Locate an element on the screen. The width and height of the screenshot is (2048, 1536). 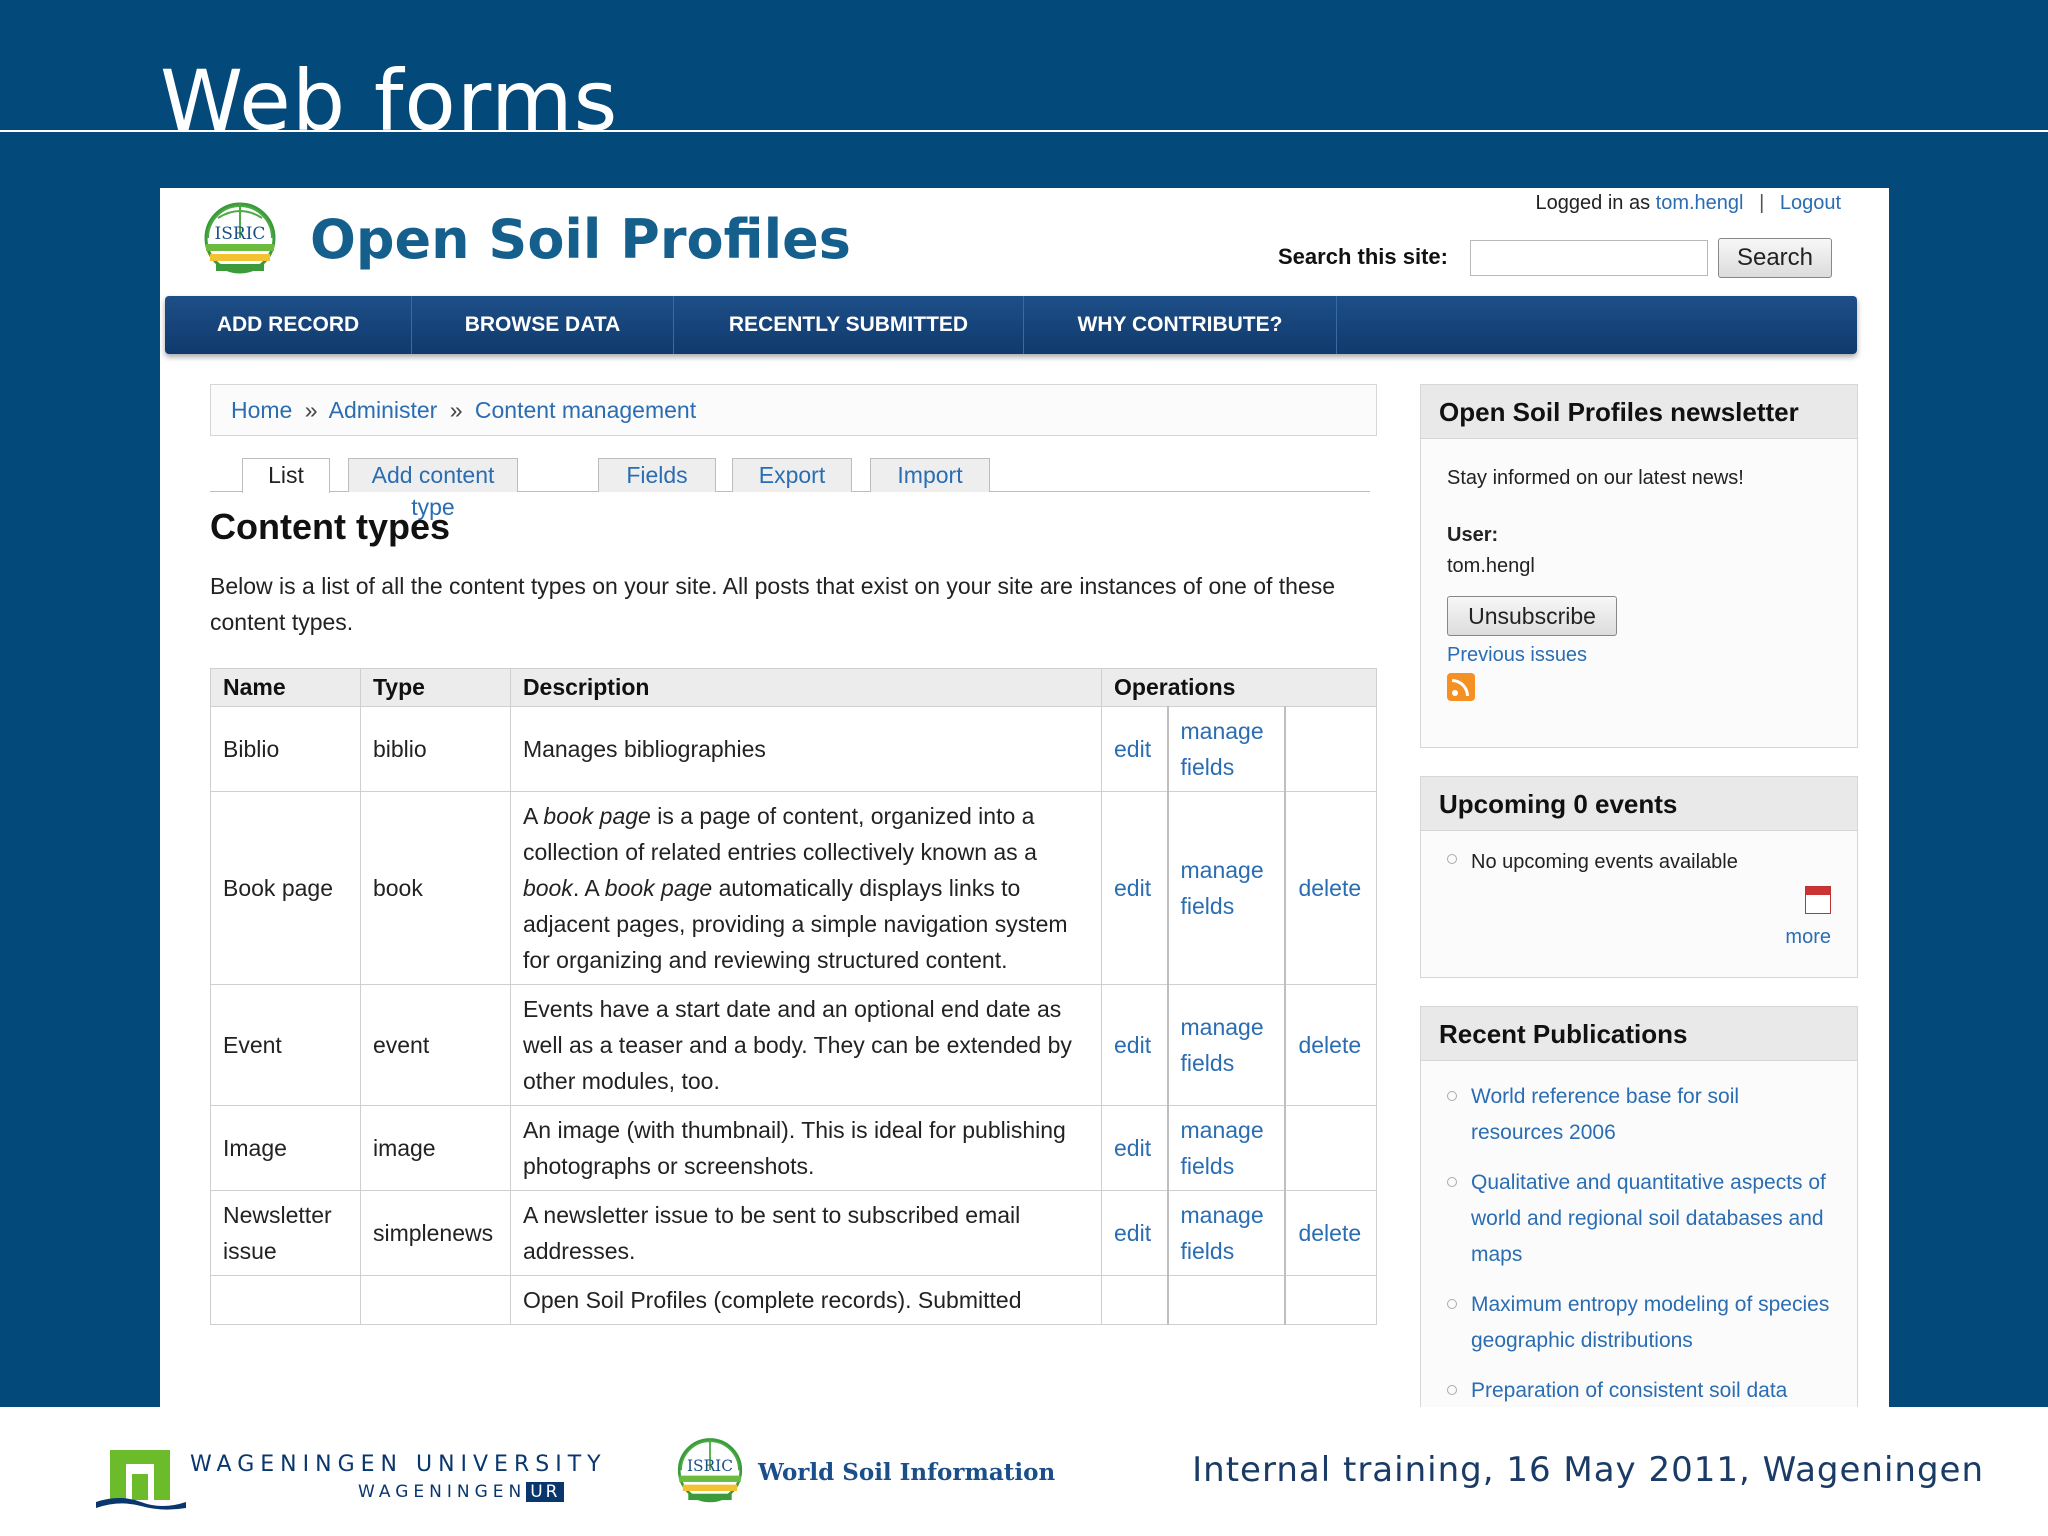
nav-recently-submitted: RECENTLY SUBMITTED is located at coordinates (849, 325).